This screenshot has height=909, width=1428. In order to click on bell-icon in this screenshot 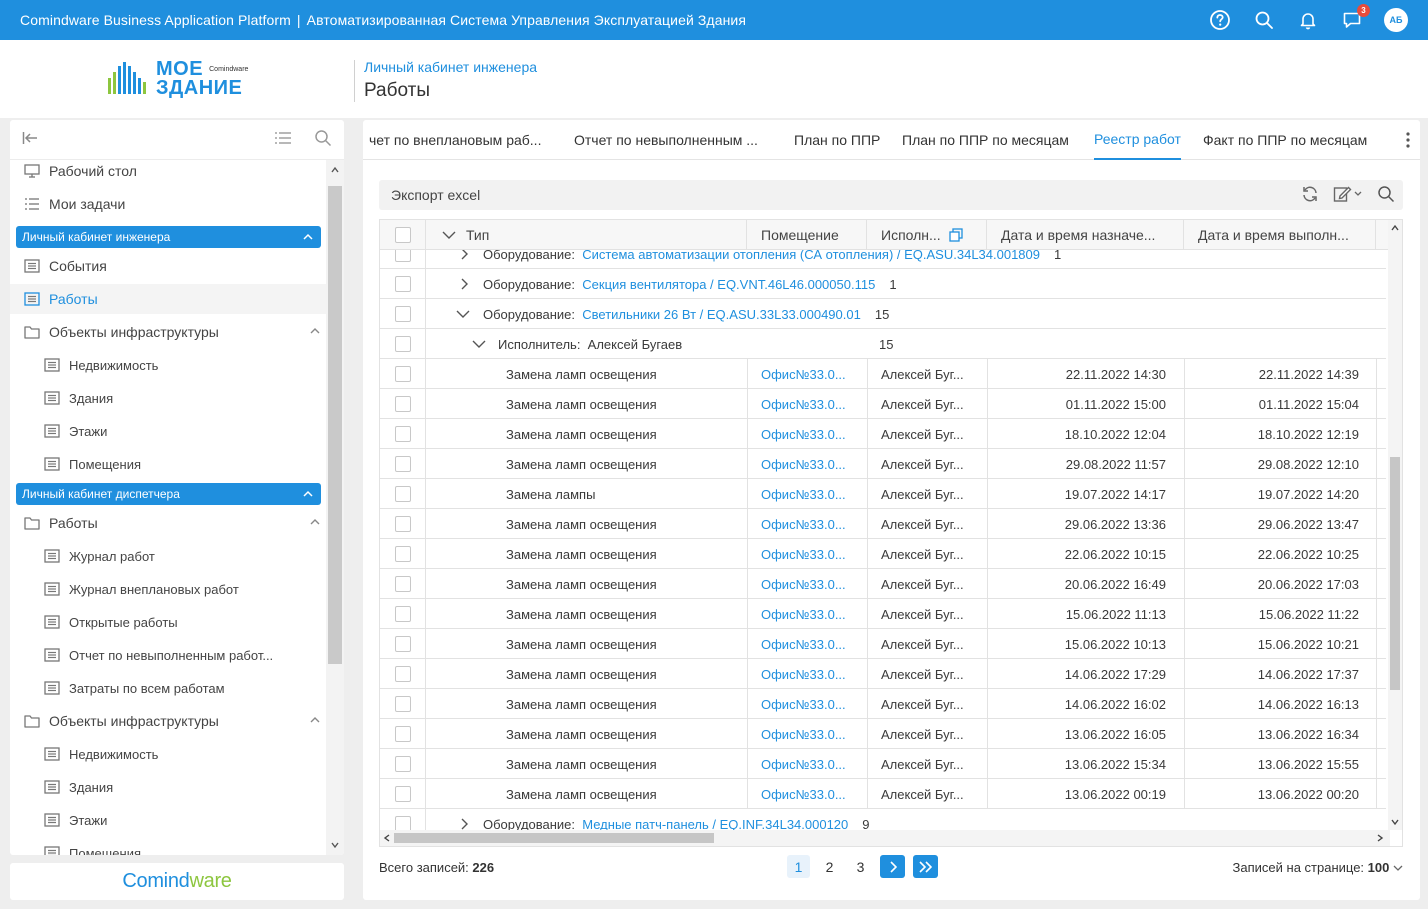, I will do `click(1308, 20)`.